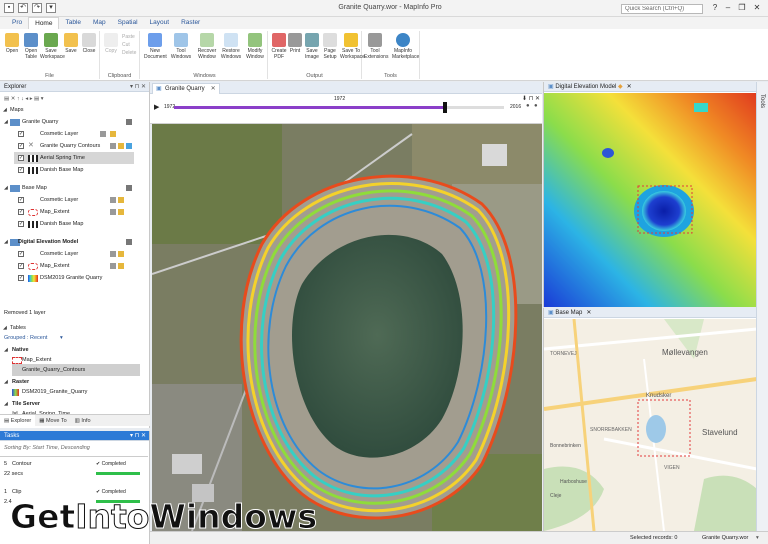 This screenshot has width=768, height=544. I want to click on layer-row: ✓ DSM2019 Granite Quarry, so click(75, 278).